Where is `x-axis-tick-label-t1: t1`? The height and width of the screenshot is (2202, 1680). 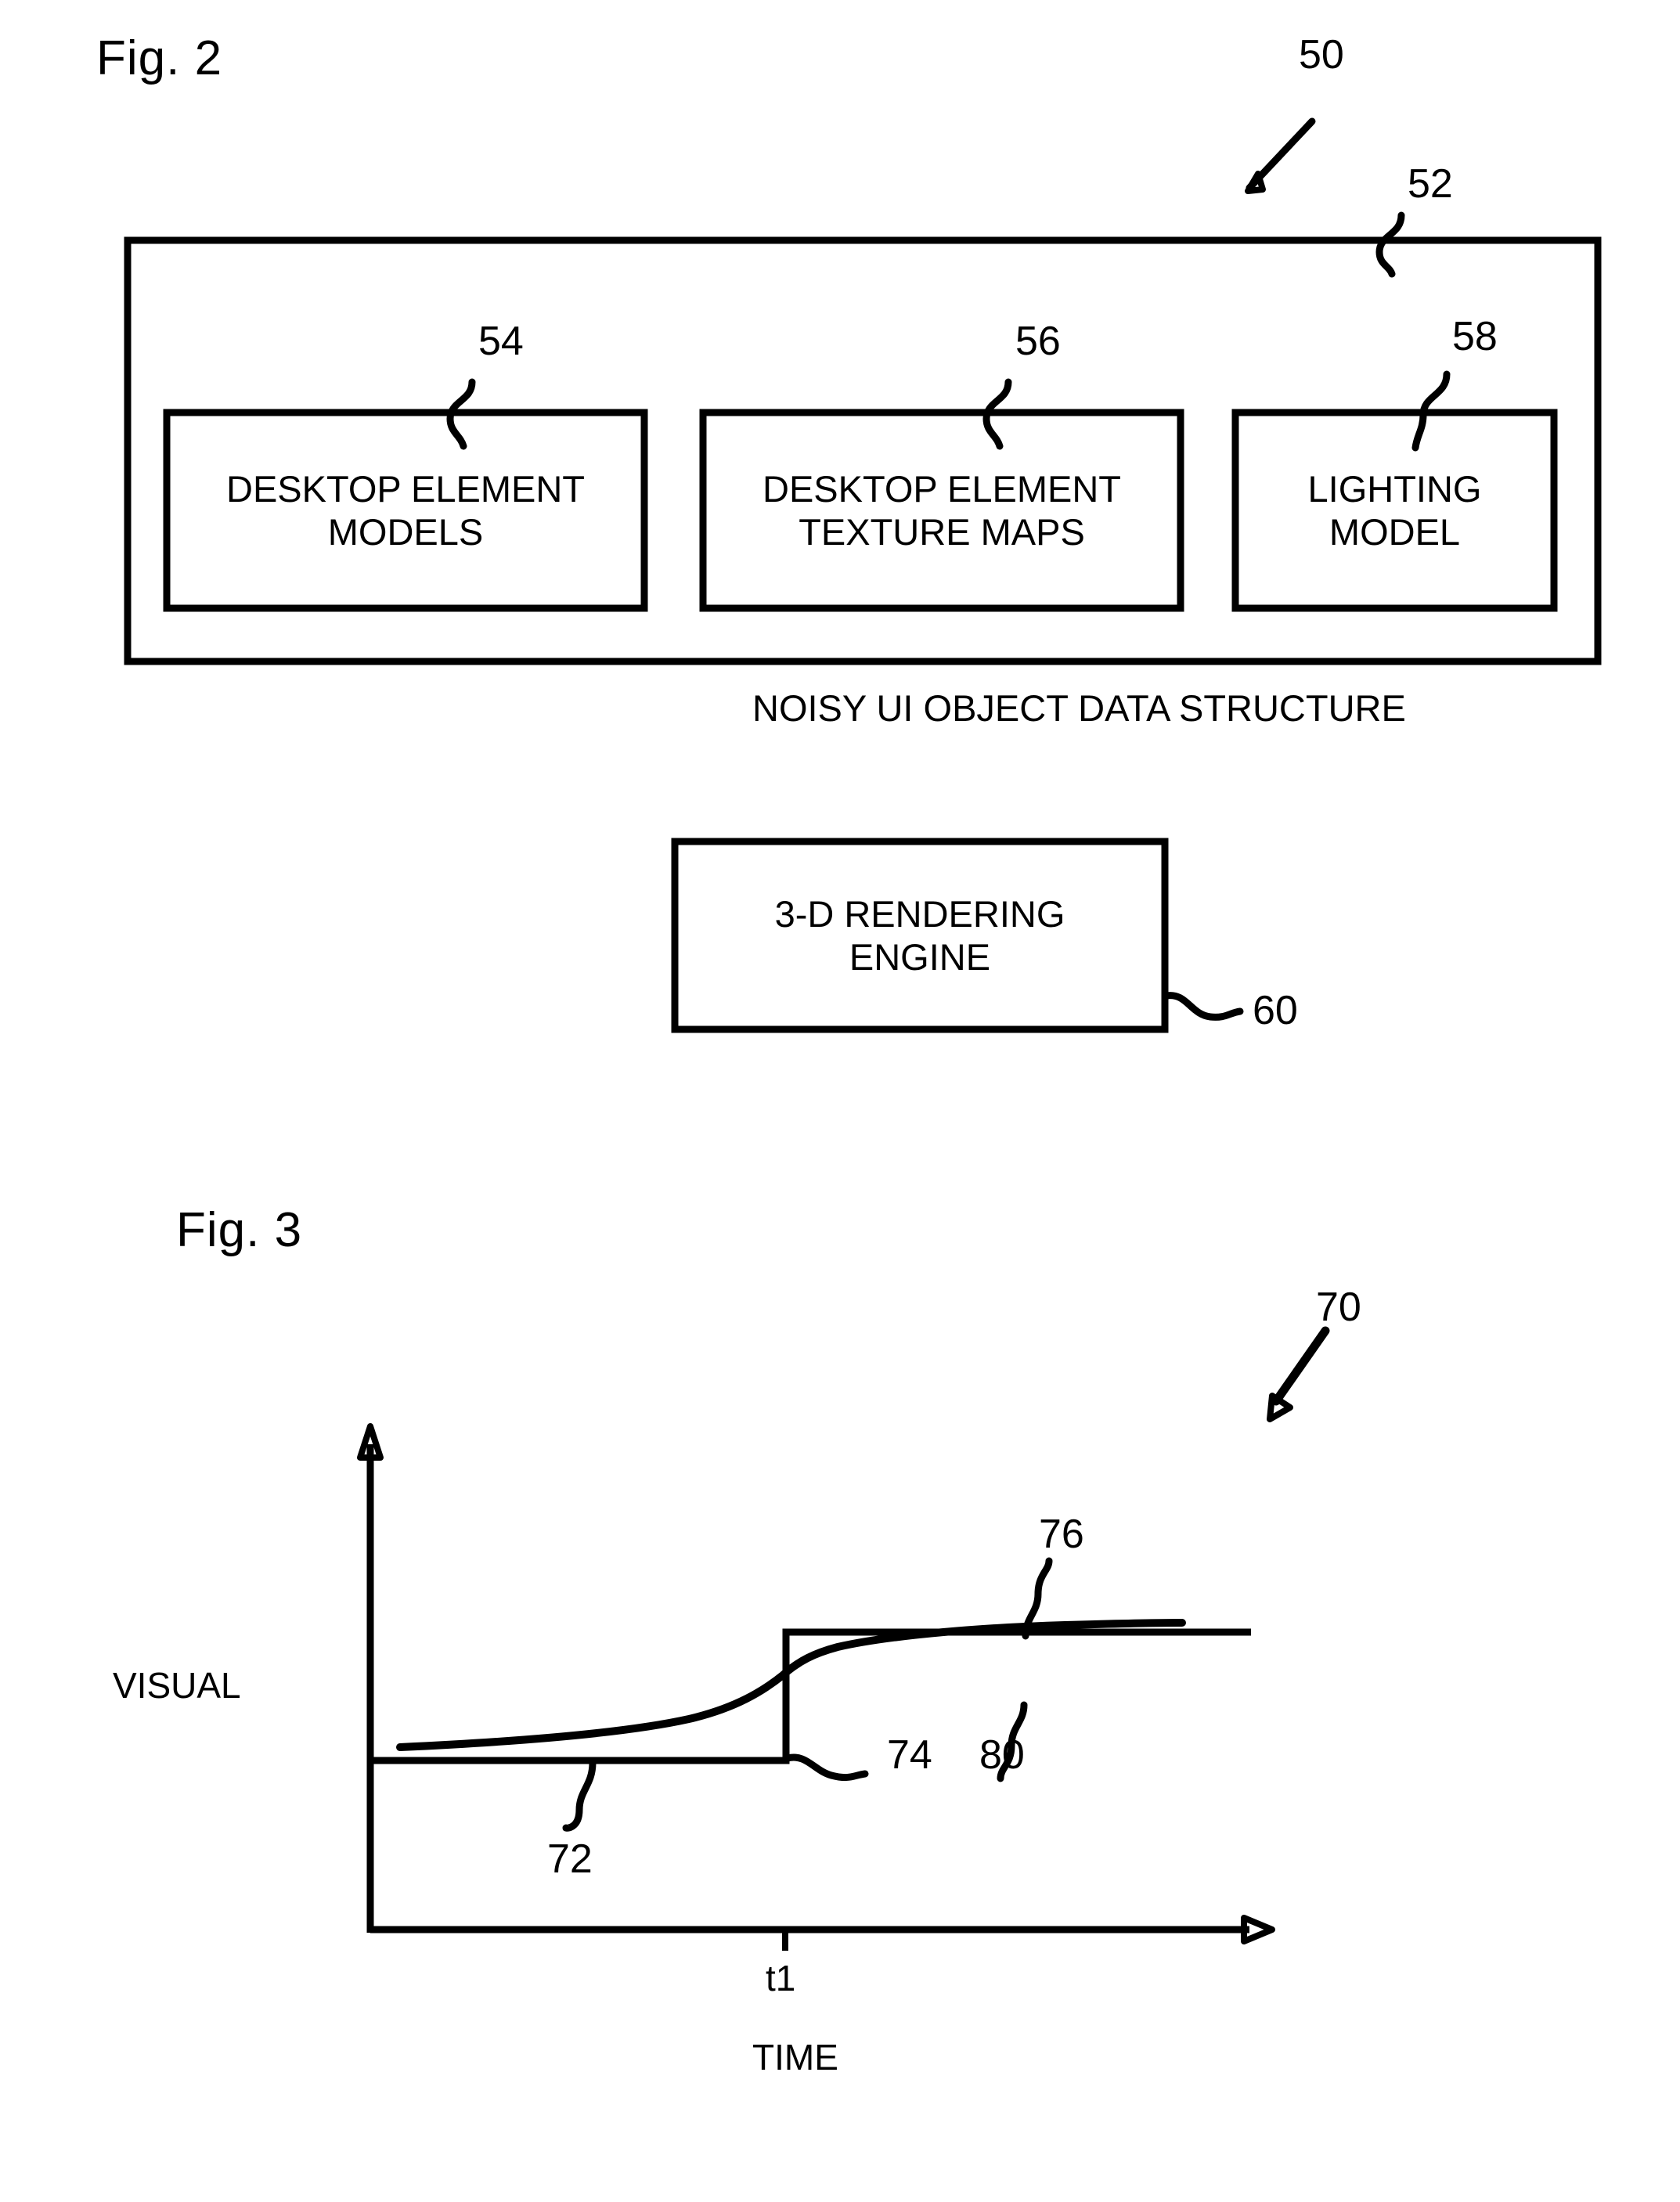
x-axis-tick-label-t1: t1 is located at coordinates (781, 1978).